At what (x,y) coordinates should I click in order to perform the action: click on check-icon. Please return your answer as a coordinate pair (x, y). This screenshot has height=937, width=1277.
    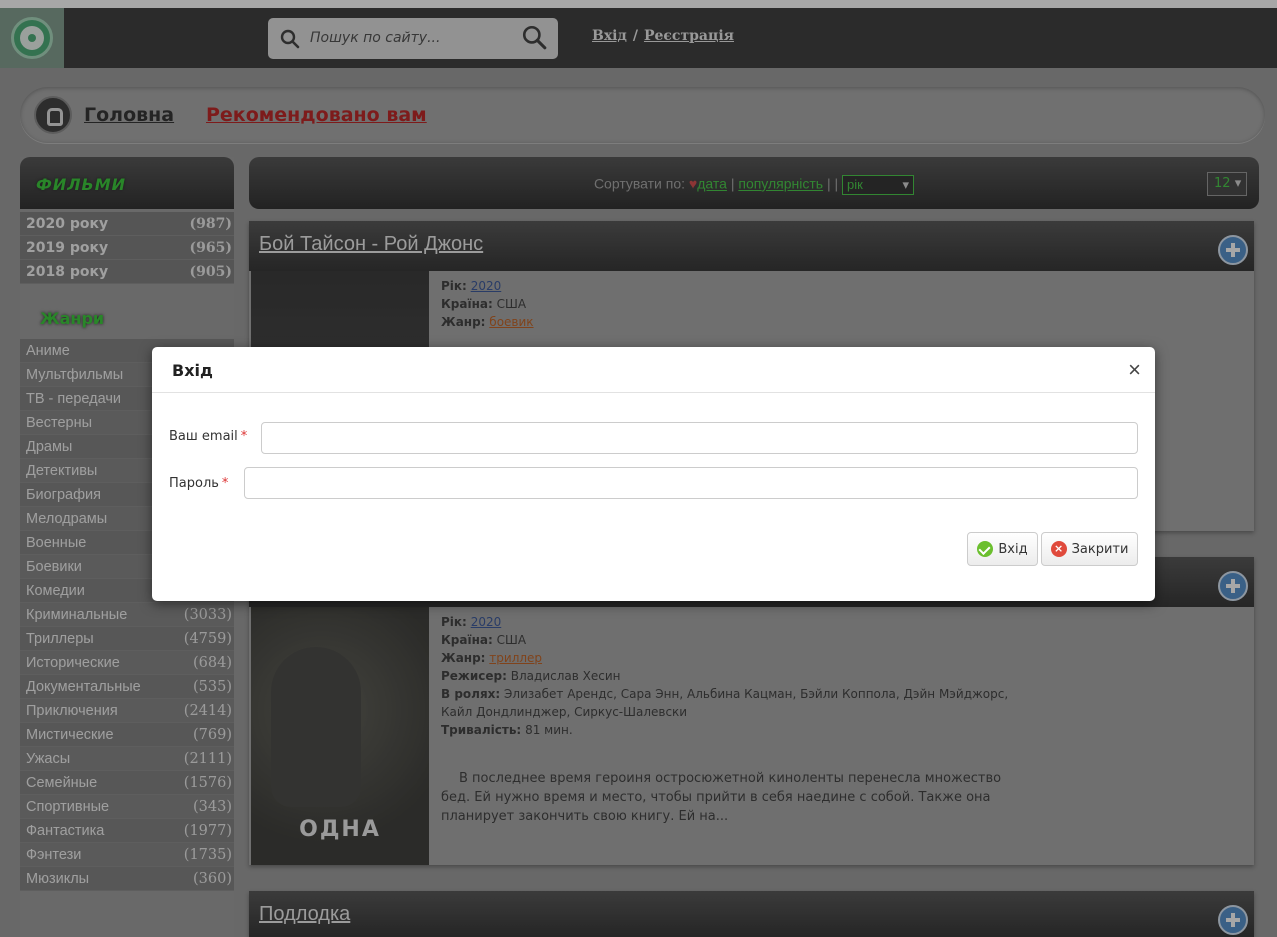
    Looking at the image, I should click on (985, 549).